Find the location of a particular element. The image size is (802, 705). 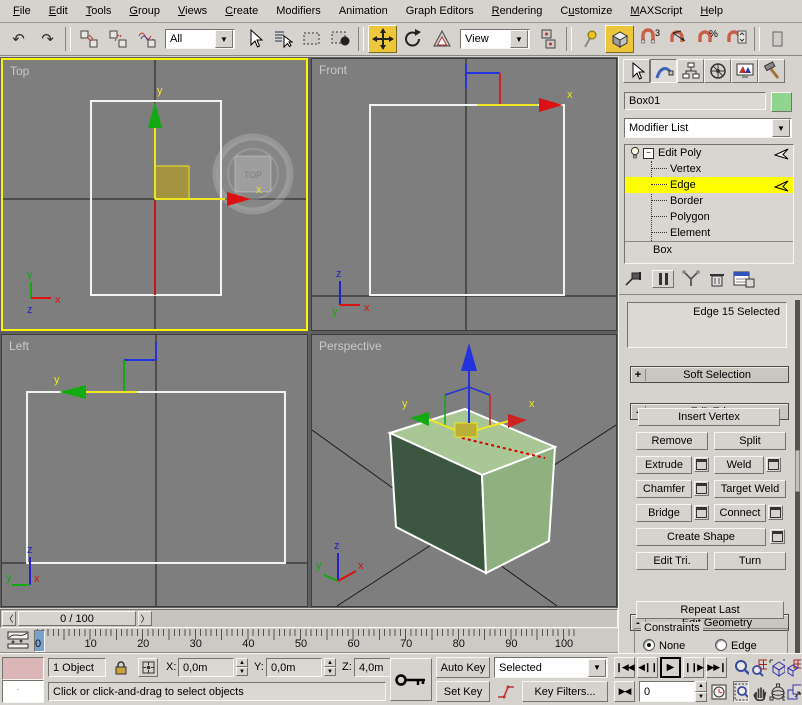

menu-maxscript: MAXScript is located at coordinates (656, 11).